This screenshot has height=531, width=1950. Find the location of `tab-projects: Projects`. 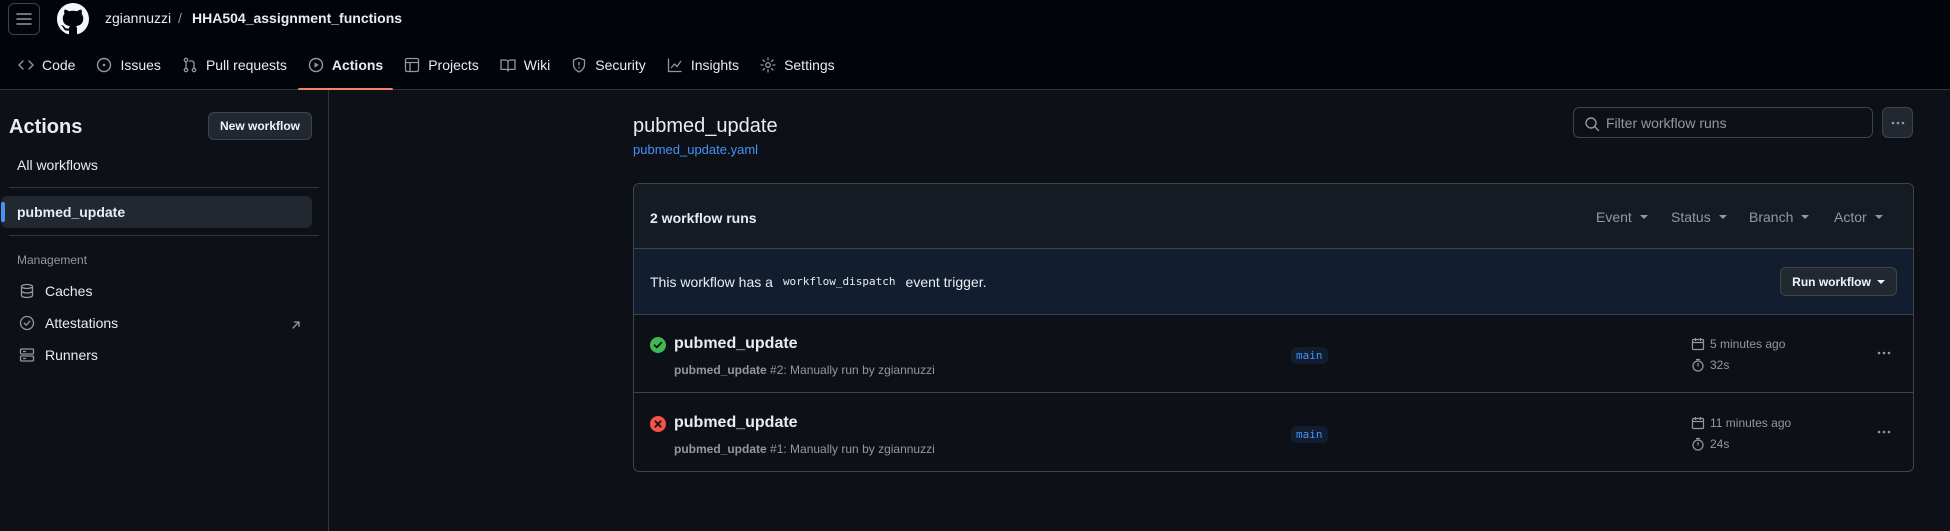

tab-projects: Projects is located at coordinates (441, 65).